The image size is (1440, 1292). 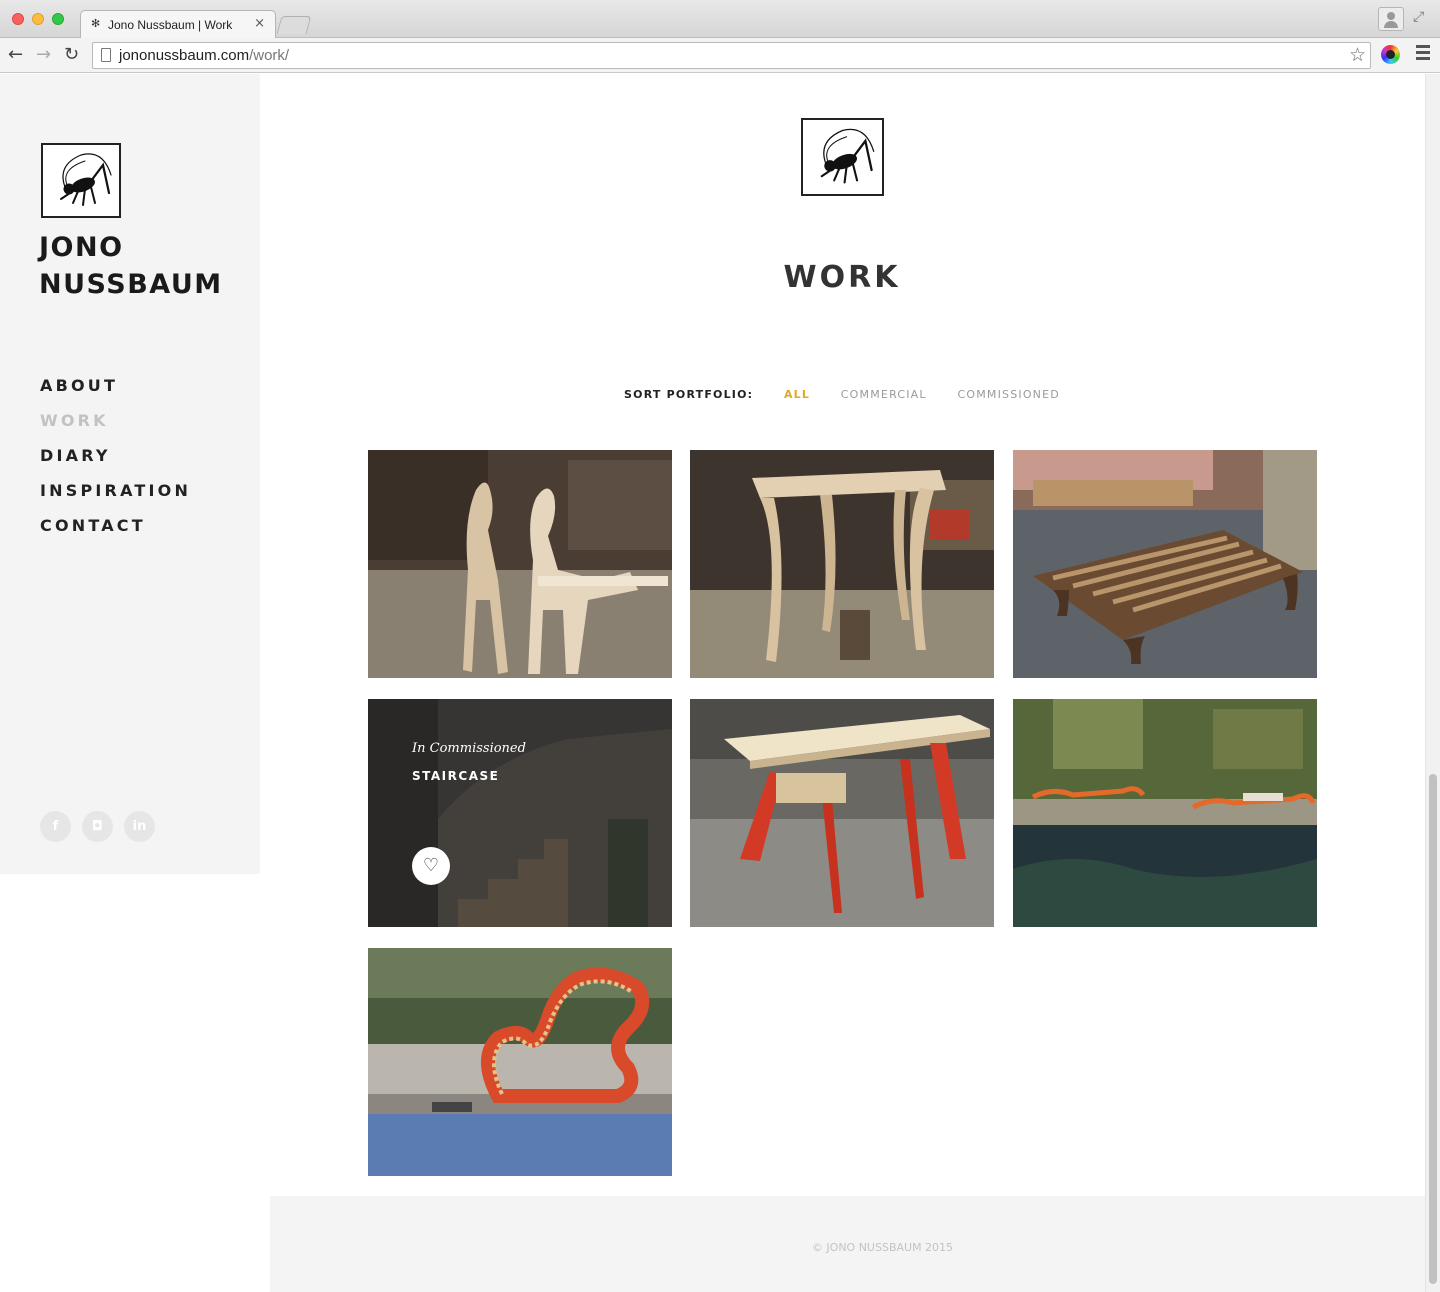 I want to click on portfolio-item-staircase: In Commissioned STAIRCASE ♡, so click(x=520, y=813).